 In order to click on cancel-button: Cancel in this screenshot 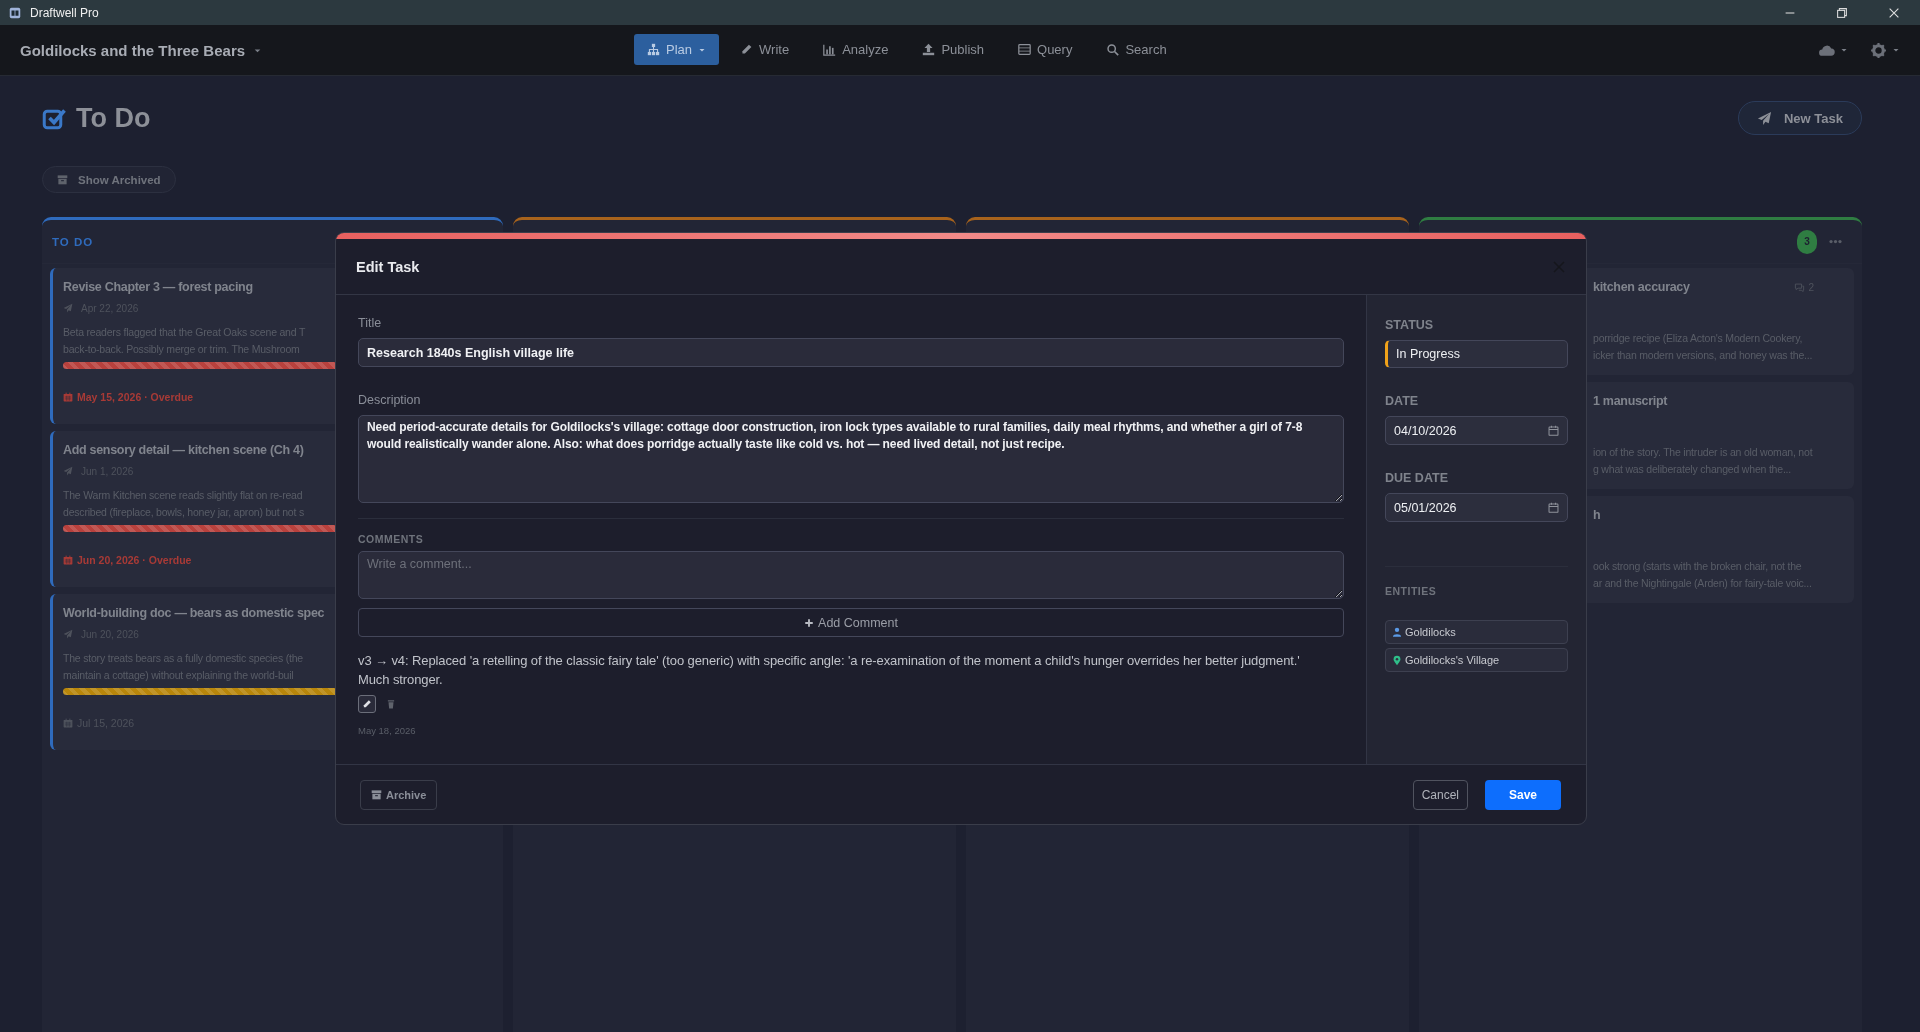, I will do `click(1440, 794)`.